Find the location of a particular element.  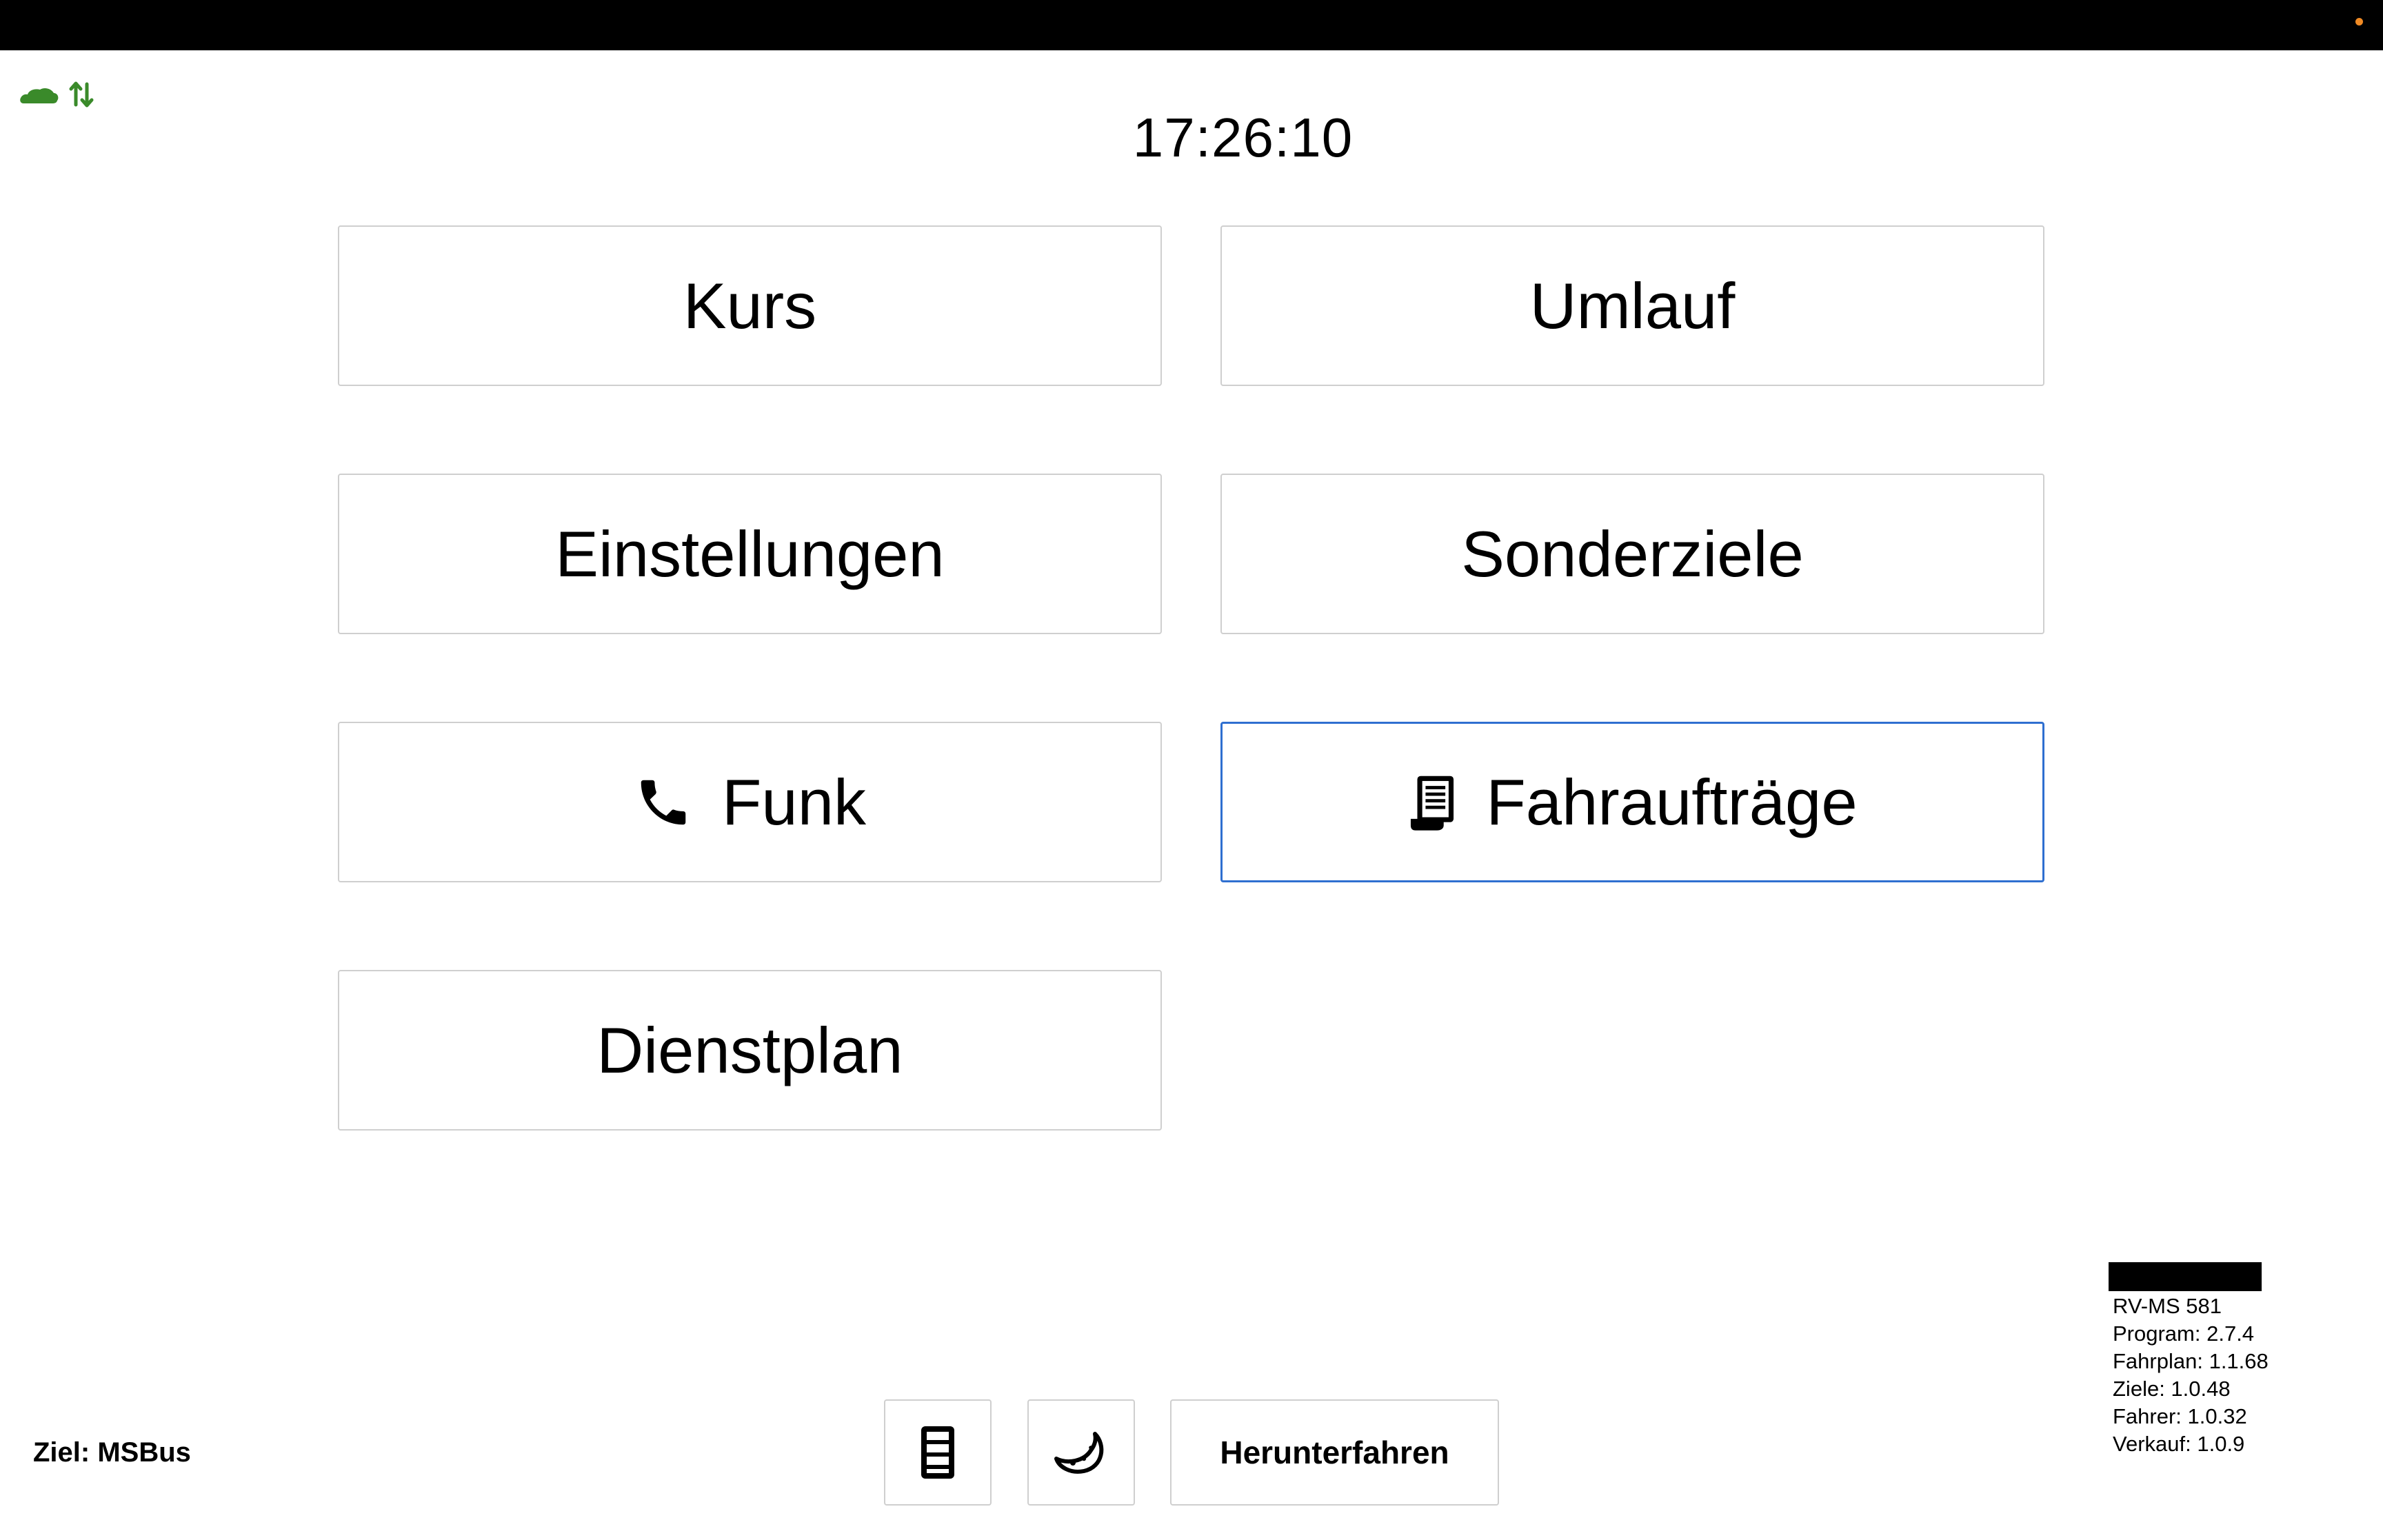

night-mode-button is located at coordinates (1081, 1453).